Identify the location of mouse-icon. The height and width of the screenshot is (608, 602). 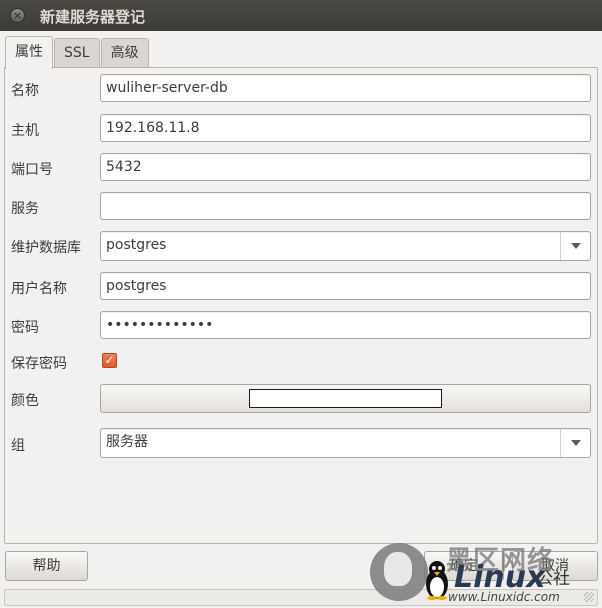
(398, 569).